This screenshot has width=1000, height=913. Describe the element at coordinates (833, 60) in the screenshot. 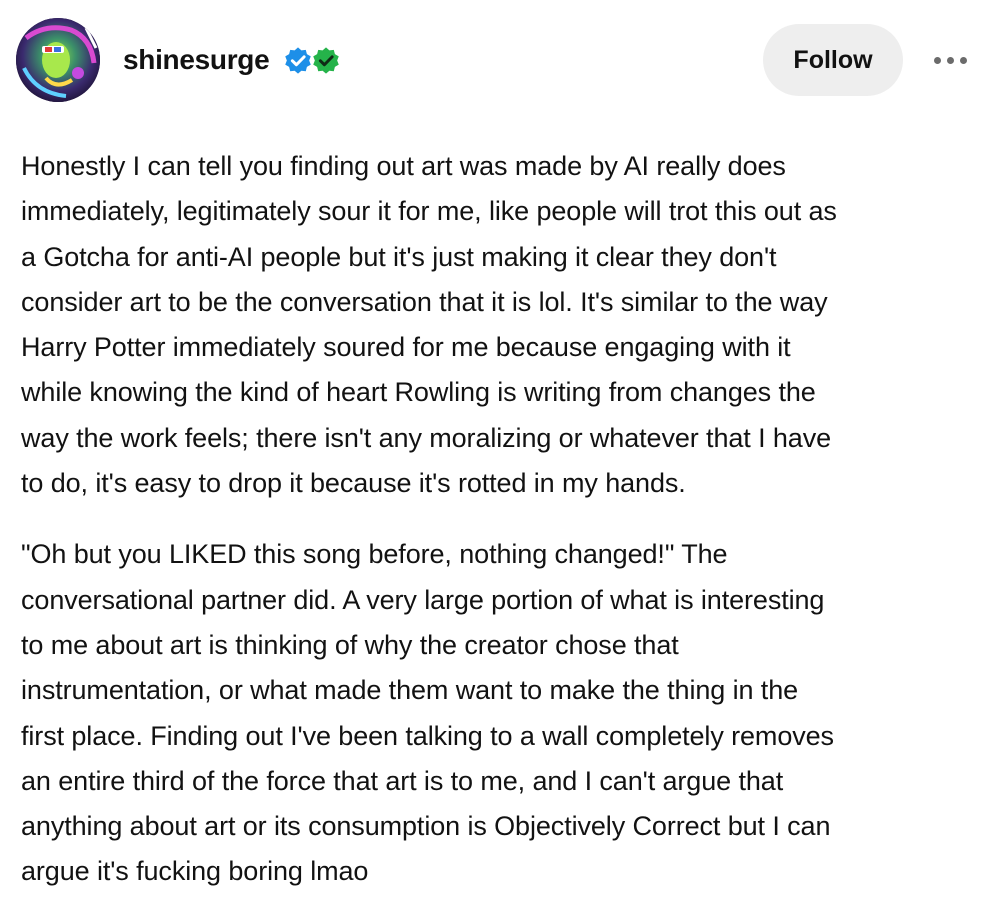

I see `follow-button: Follow` at that location.